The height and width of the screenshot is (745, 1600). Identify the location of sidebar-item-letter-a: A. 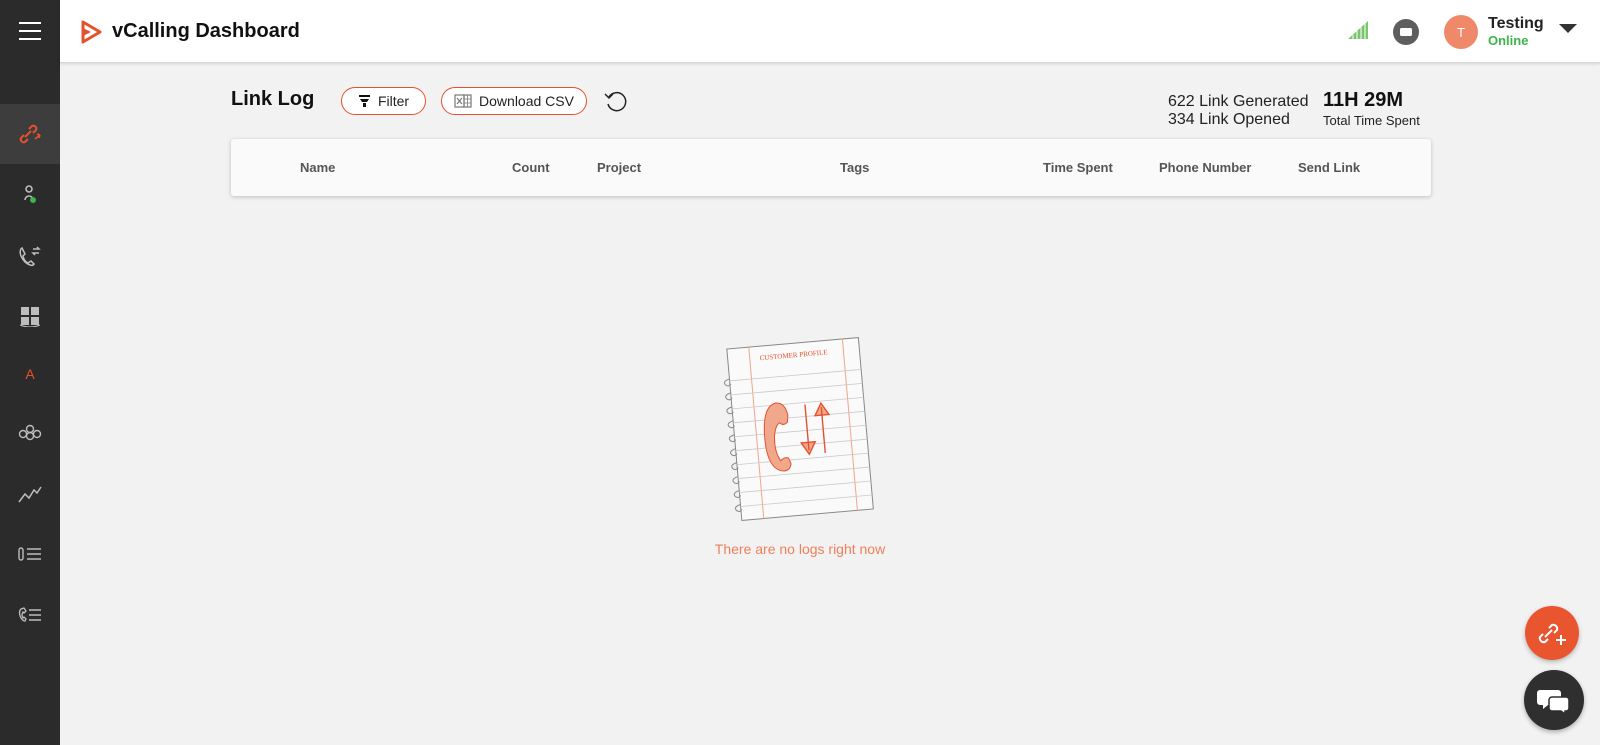
(30, 374).